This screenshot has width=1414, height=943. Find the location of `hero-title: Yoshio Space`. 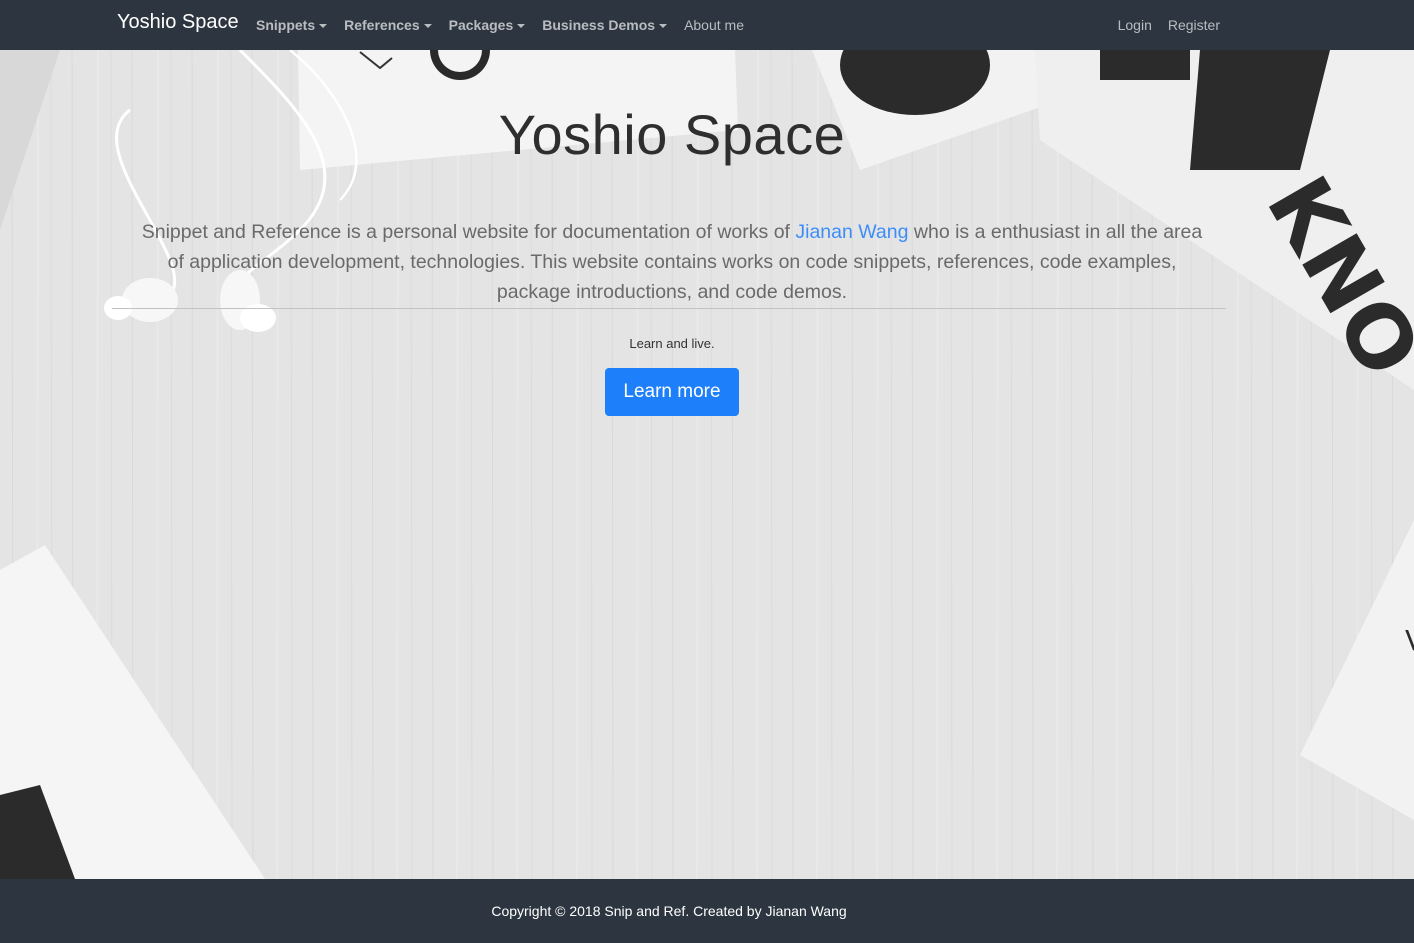

hero-title: Yoshio Space is located at coordinates (672, 135).